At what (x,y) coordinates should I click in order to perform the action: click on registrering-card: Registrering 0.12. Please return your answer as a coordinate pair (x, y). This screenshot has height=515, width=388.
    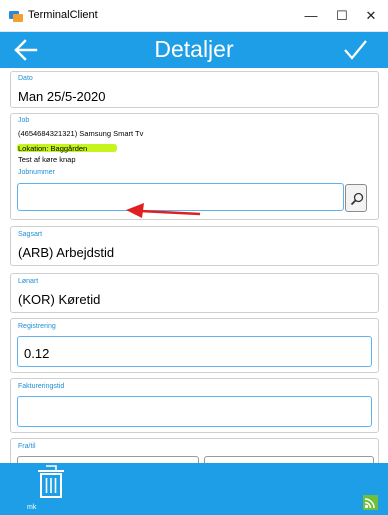
    Looking at the image, I should click on (194, 345).